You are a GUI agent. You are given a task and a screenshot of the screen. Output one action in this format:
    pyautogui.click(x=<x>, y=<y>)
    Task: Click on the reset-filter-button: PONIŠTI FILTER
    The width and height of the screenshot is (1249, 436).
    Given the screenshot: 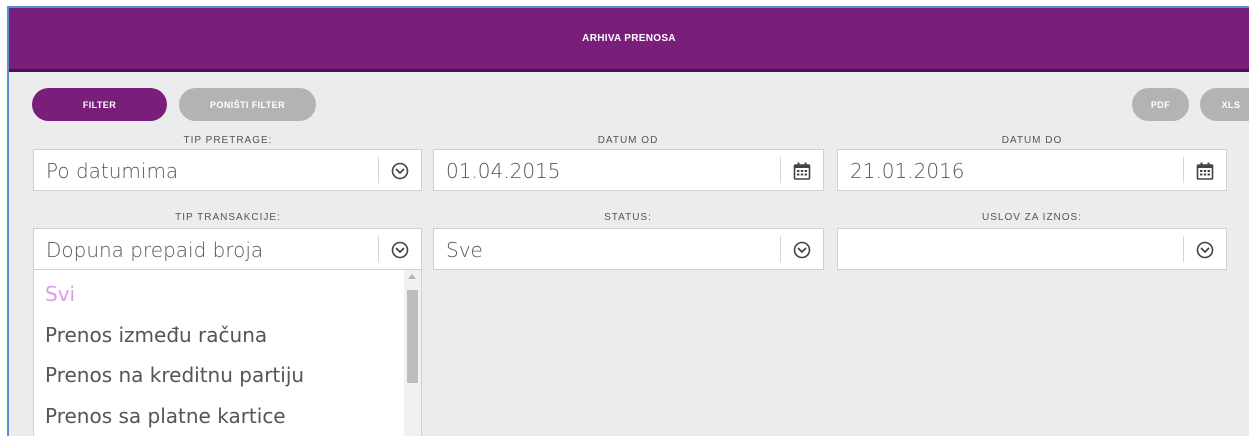 What is the action you would take?
    pyautogui.click(x=247, y=104)
    